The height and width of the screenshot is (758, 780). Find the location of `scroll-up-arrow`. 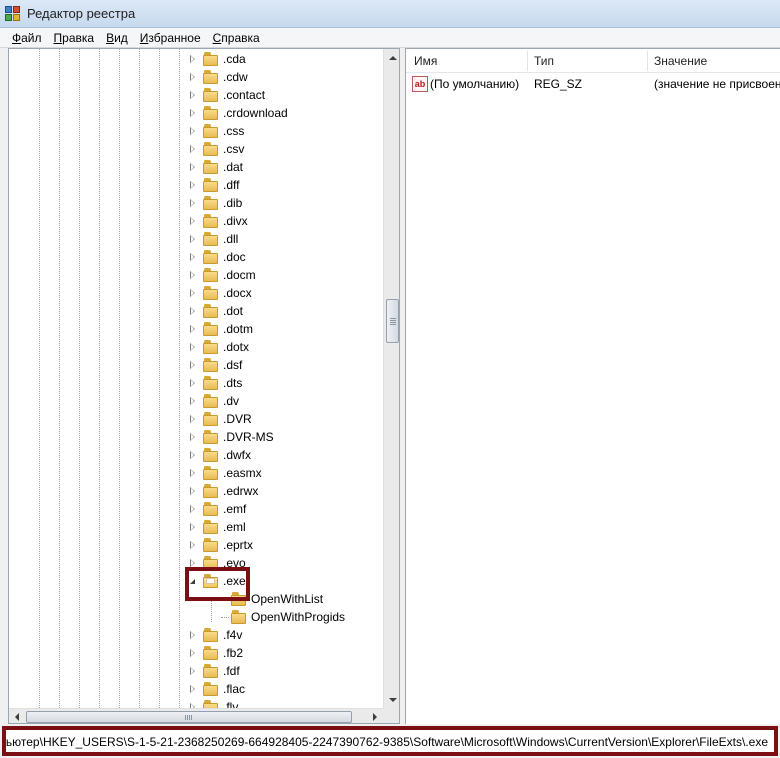

scroll-up-arrow is located at coordinates (391, 57).